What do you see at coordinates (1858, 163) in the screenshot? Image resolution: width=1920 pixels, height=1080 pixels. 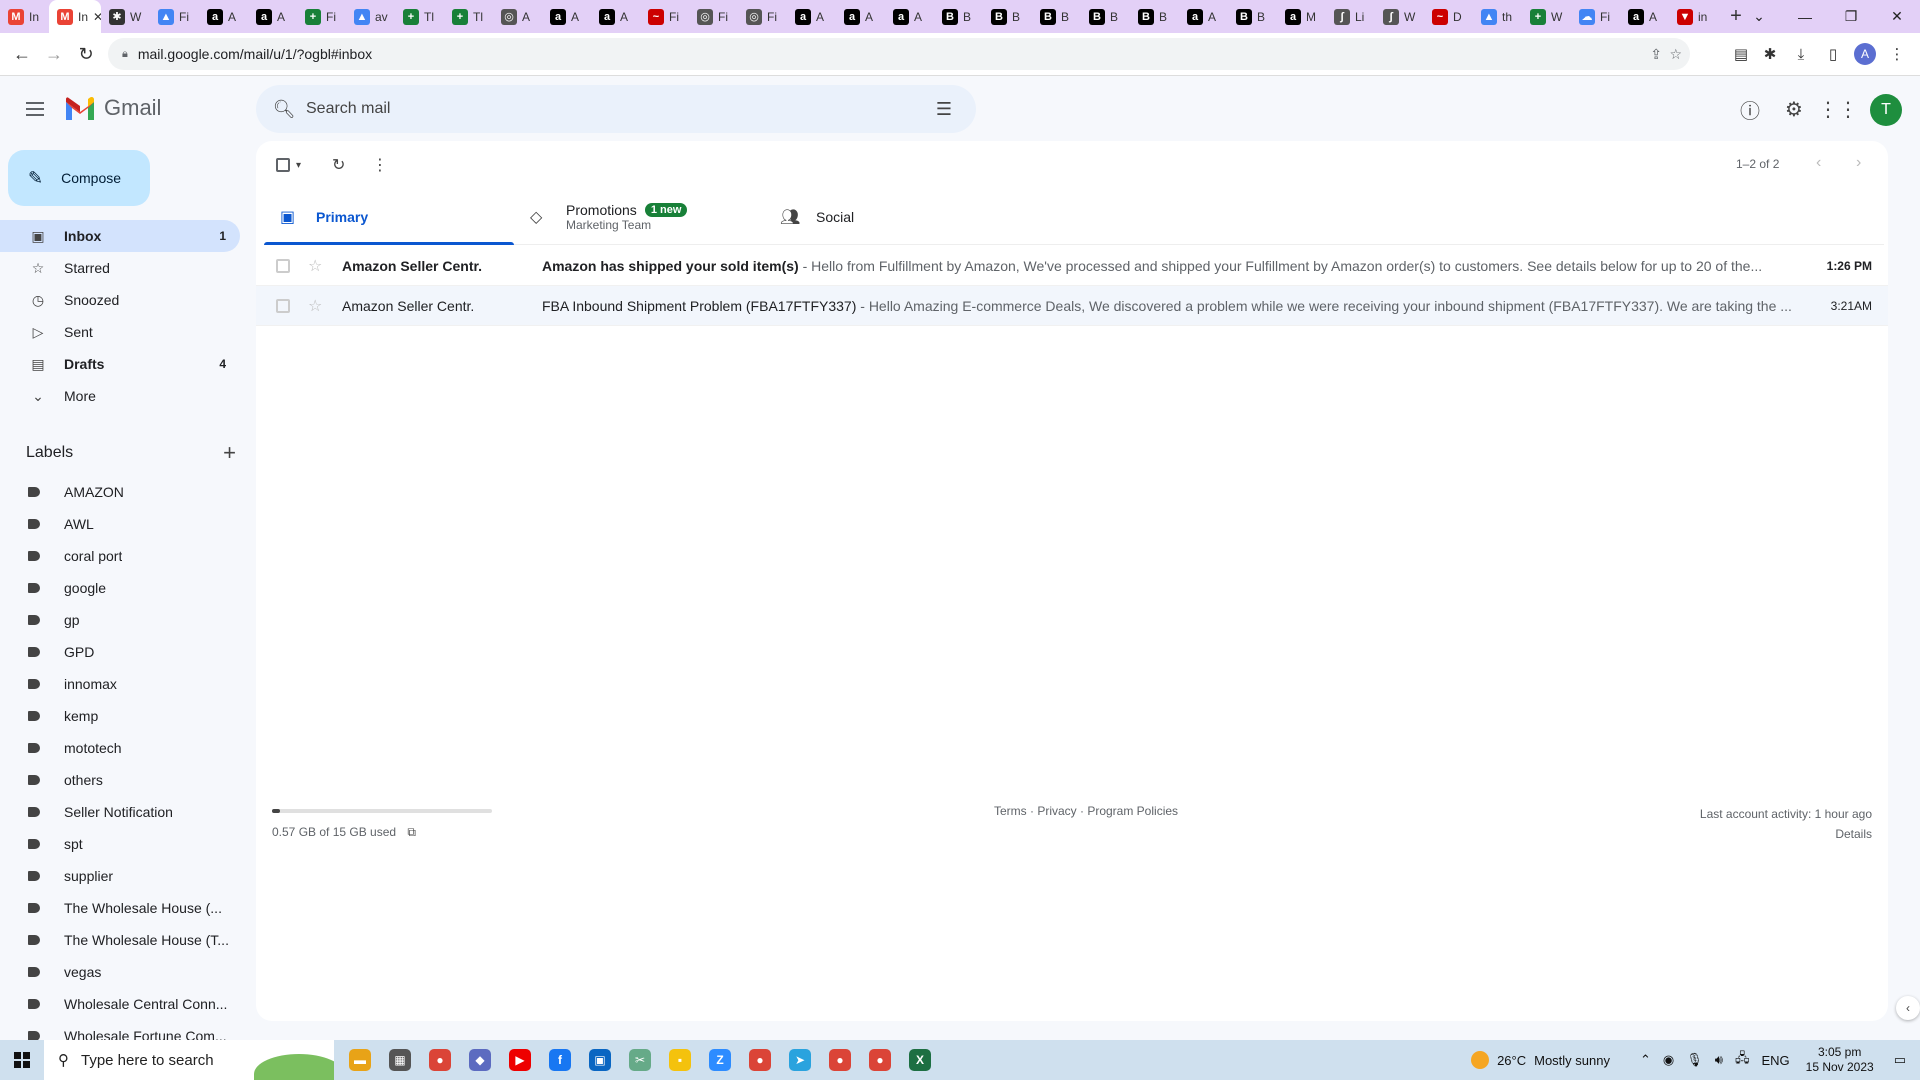 I see `older-page-icon: ›` at bounding box center [1858, 163].